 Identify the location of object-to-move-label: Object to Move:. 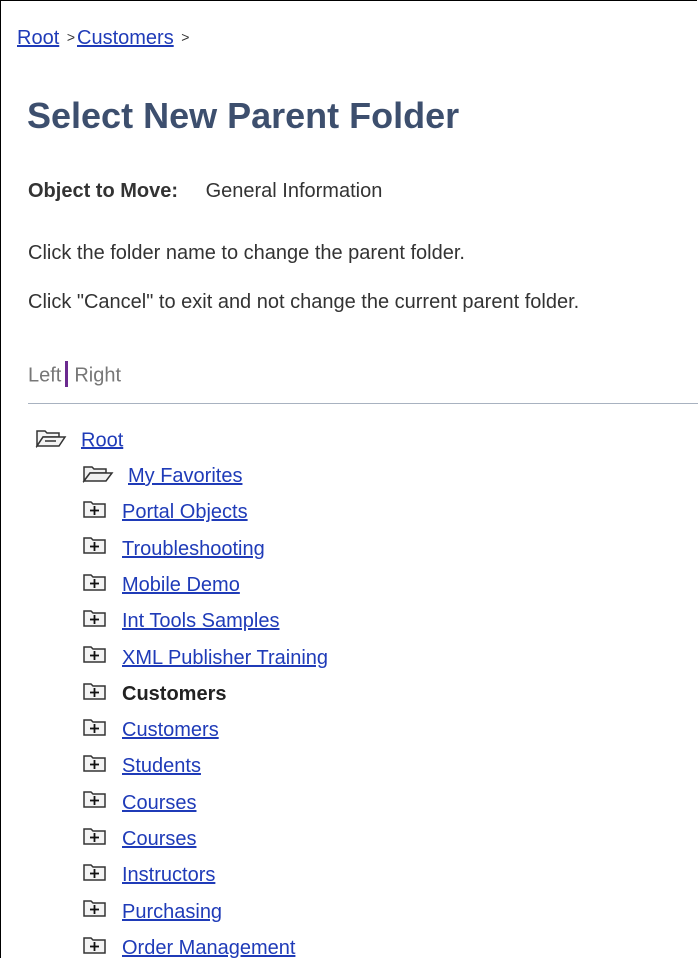
(103, 191).